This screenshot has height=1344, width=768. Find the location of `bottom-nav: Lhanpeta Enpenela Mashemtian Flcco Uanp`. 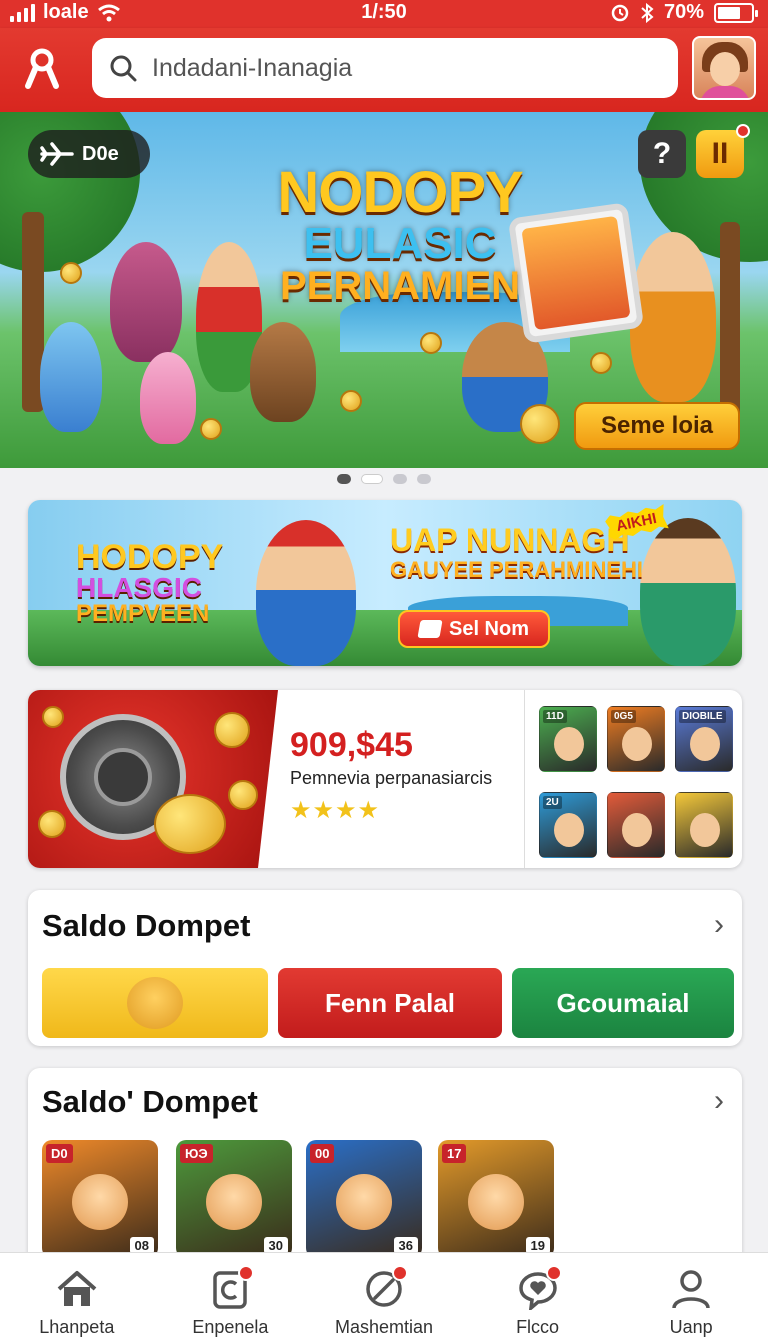

bottom-nav: Lhanpeta Enpenela Mashemtian Flcco Uanp is located at coordinates (384, 1298).